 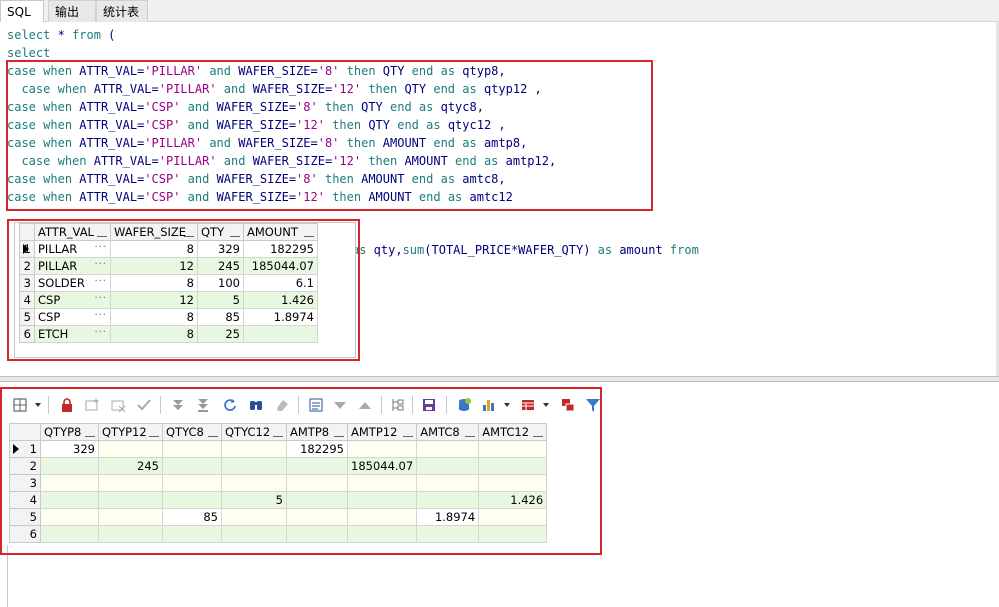 I want to click on table-row: 1 PILLAR ··· 8 329 182295, so click(x=168, y=249).